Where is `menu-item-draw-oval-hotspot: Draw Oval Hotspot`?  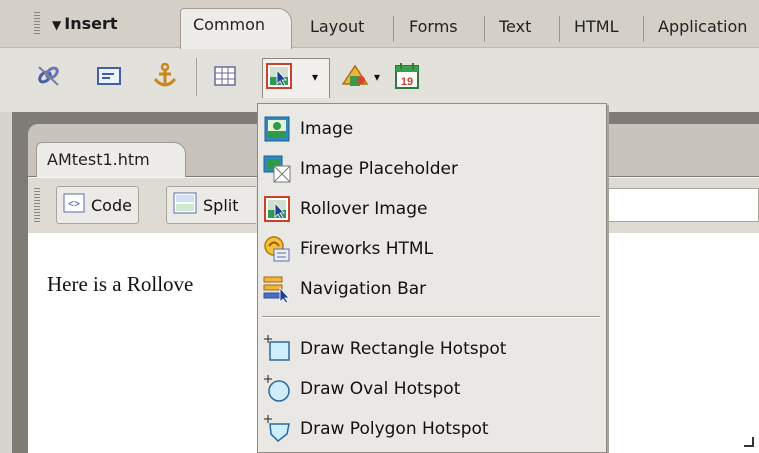
menu-item-draw-oval-hotspot: Draw Oval Hotspot is located at coordinates (432, 389).